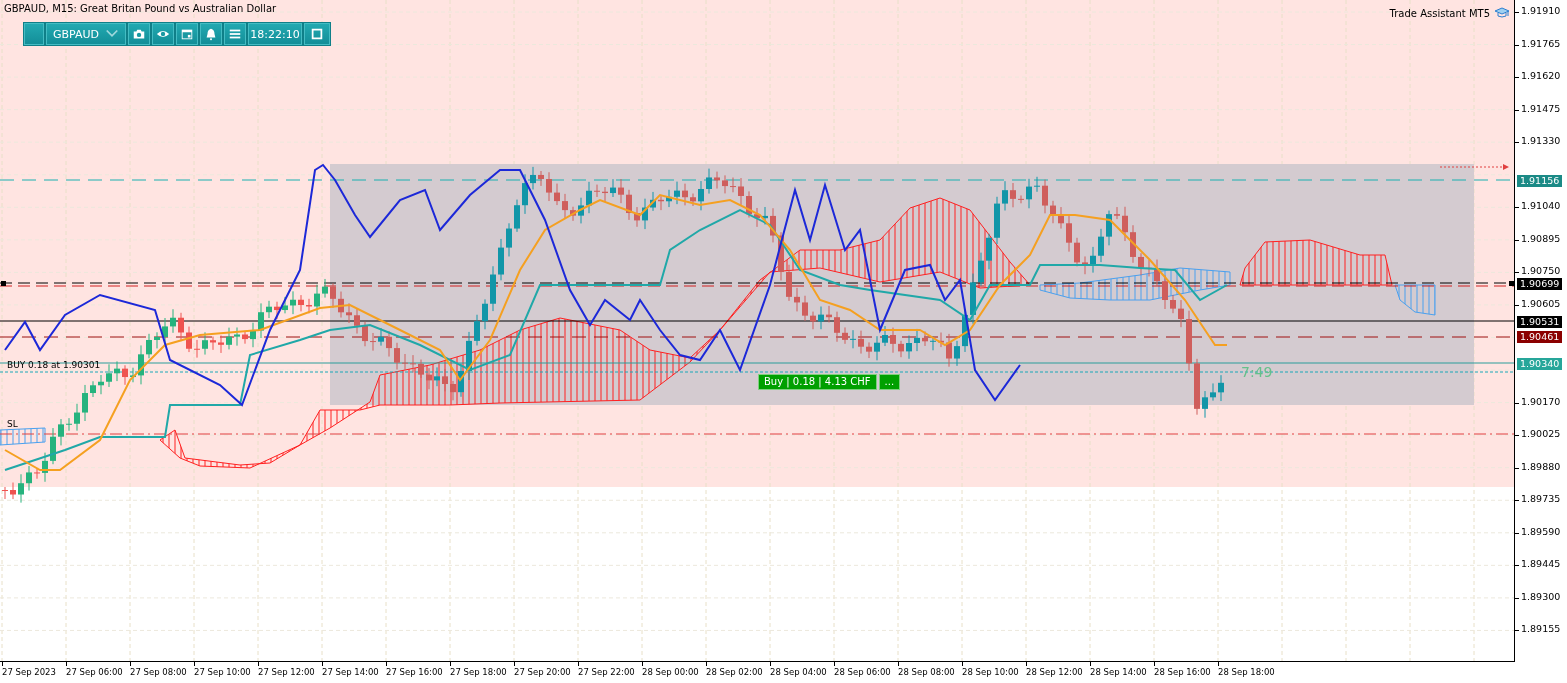 Image resolution: width=1567 pixels, height=683 pixels. What do you see at coordinates (926, 672) in the screenshot?
I see `time-tick: 28 Sep 08:00` at bounding box center [926, 672].